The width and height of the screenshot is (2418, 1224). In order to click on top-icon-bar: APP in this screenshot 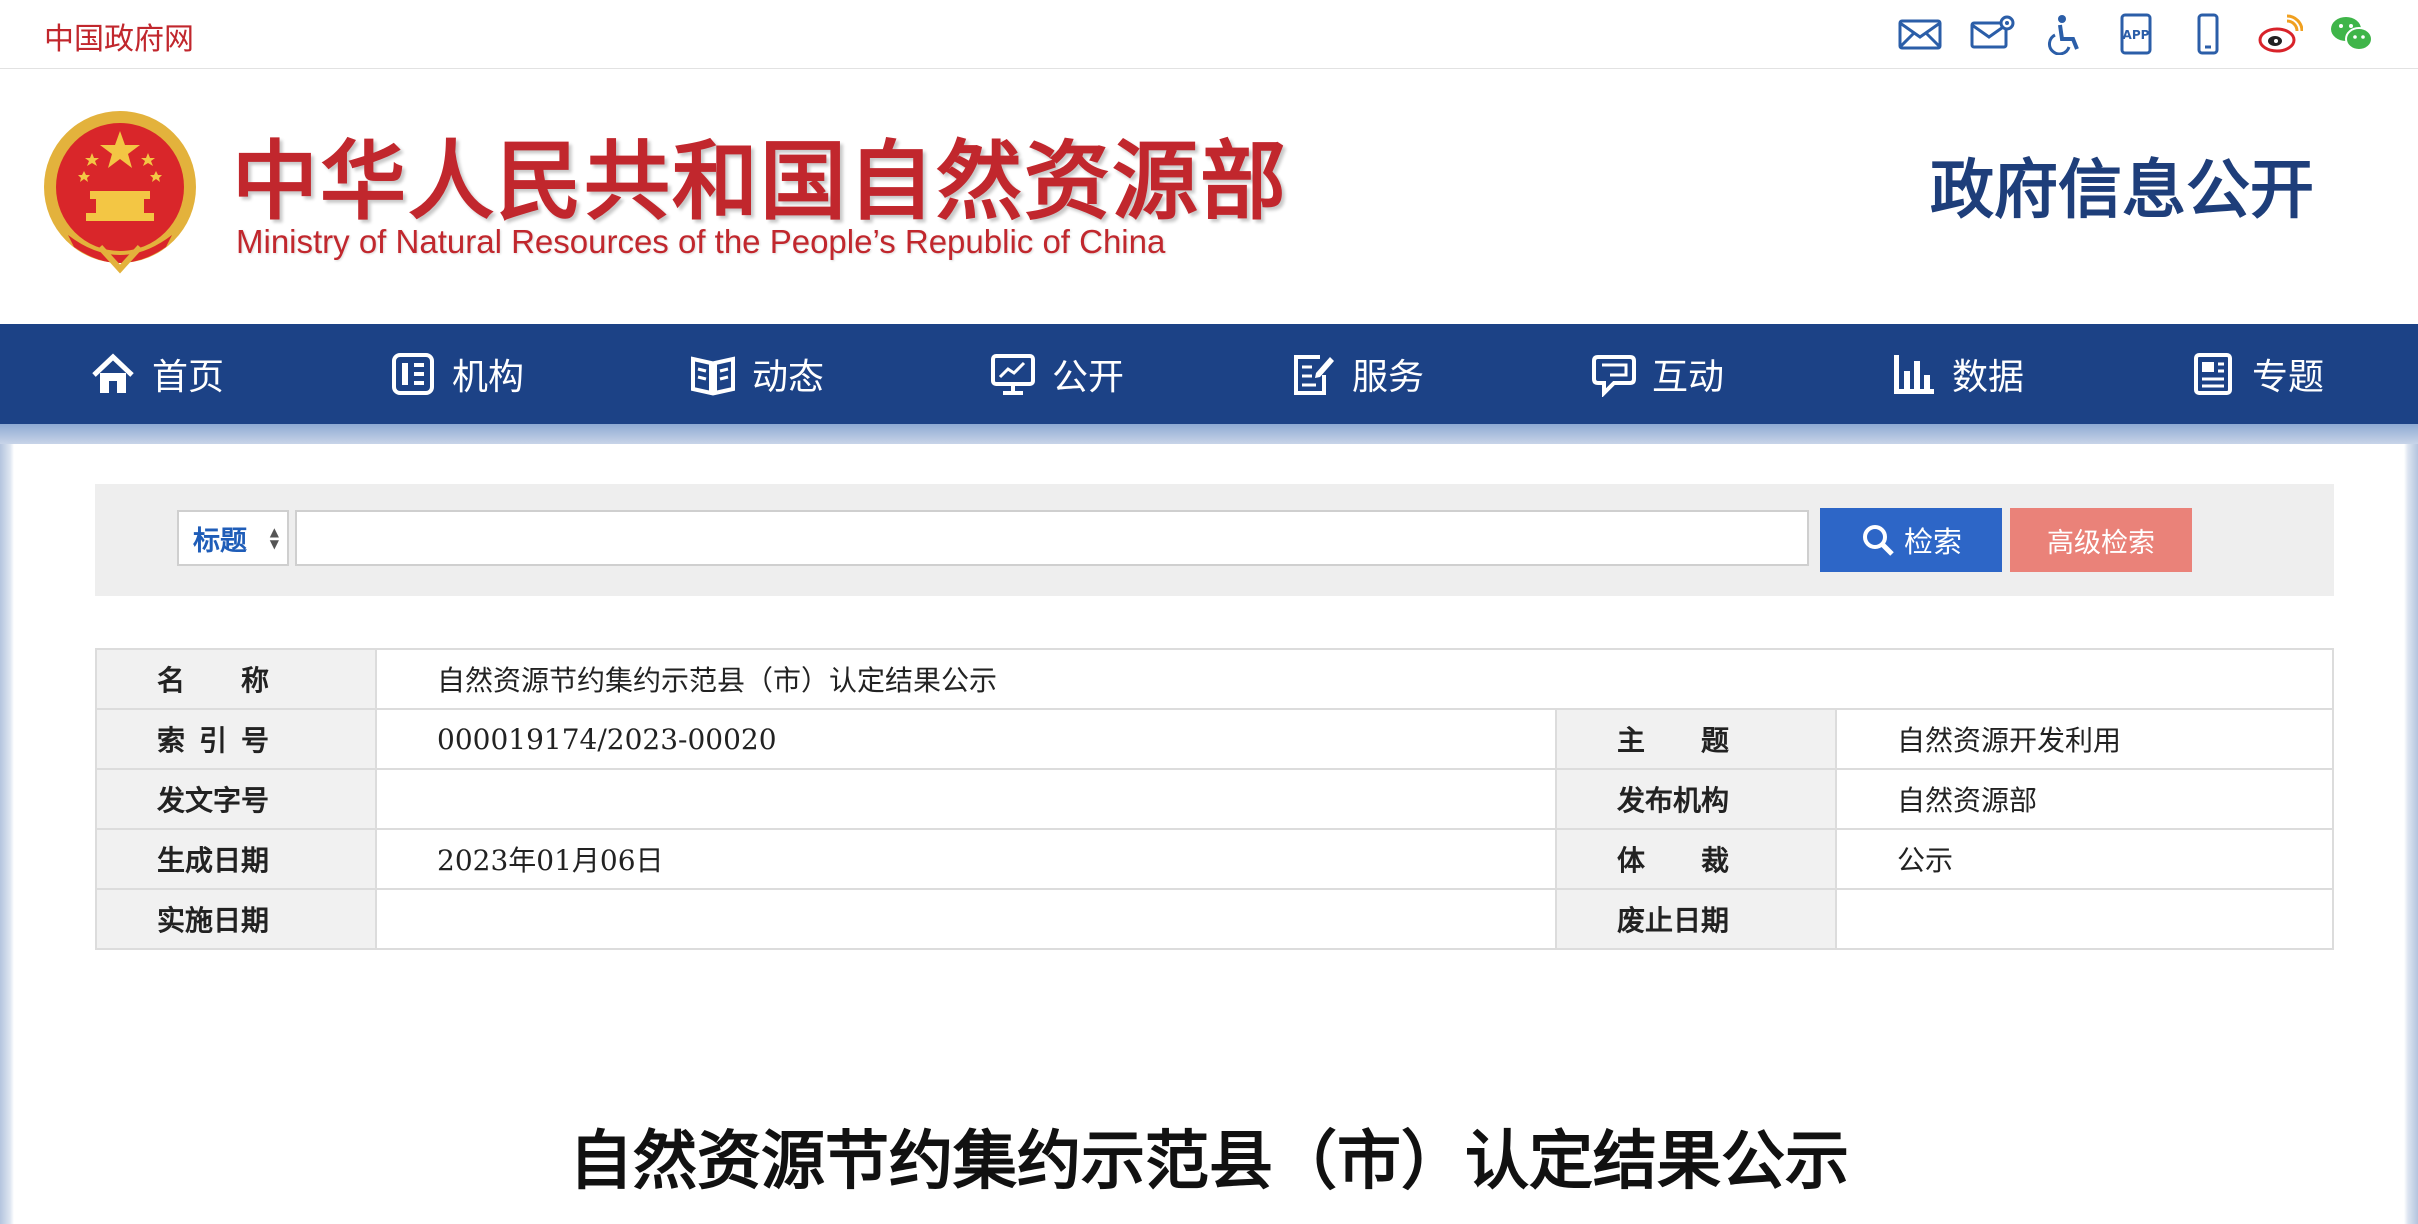, I will do `click(2128, 34)`.